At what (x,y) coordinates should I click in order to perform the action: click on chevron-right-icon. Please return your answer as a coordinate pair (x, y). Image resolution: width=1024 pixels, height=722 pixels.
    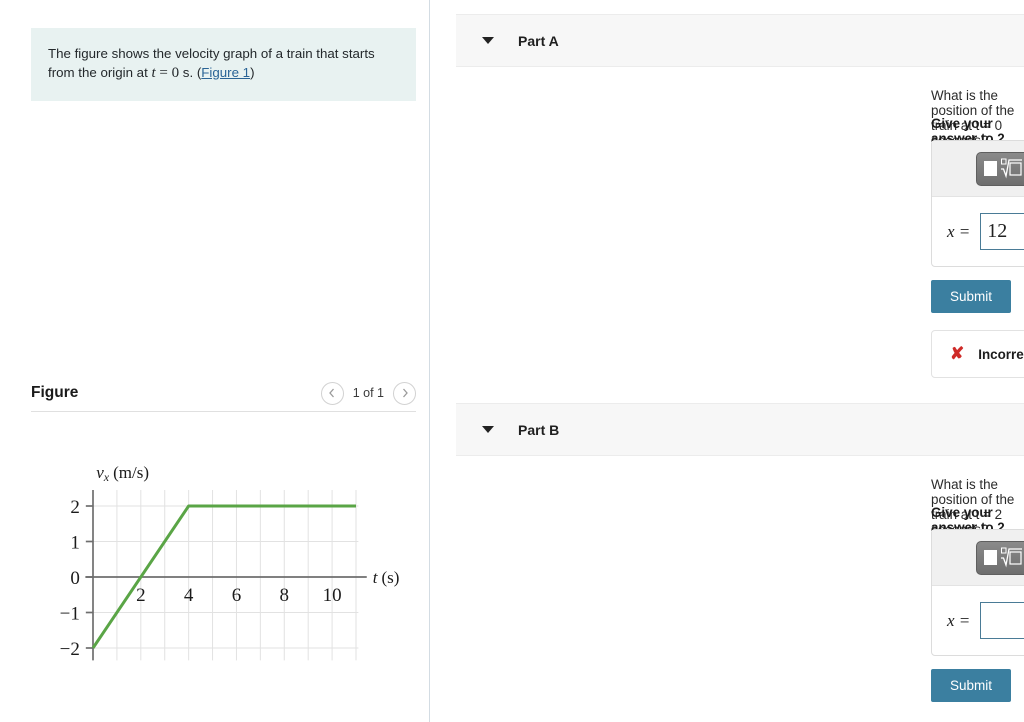
    Looking at the image, I should click on (405, 393).